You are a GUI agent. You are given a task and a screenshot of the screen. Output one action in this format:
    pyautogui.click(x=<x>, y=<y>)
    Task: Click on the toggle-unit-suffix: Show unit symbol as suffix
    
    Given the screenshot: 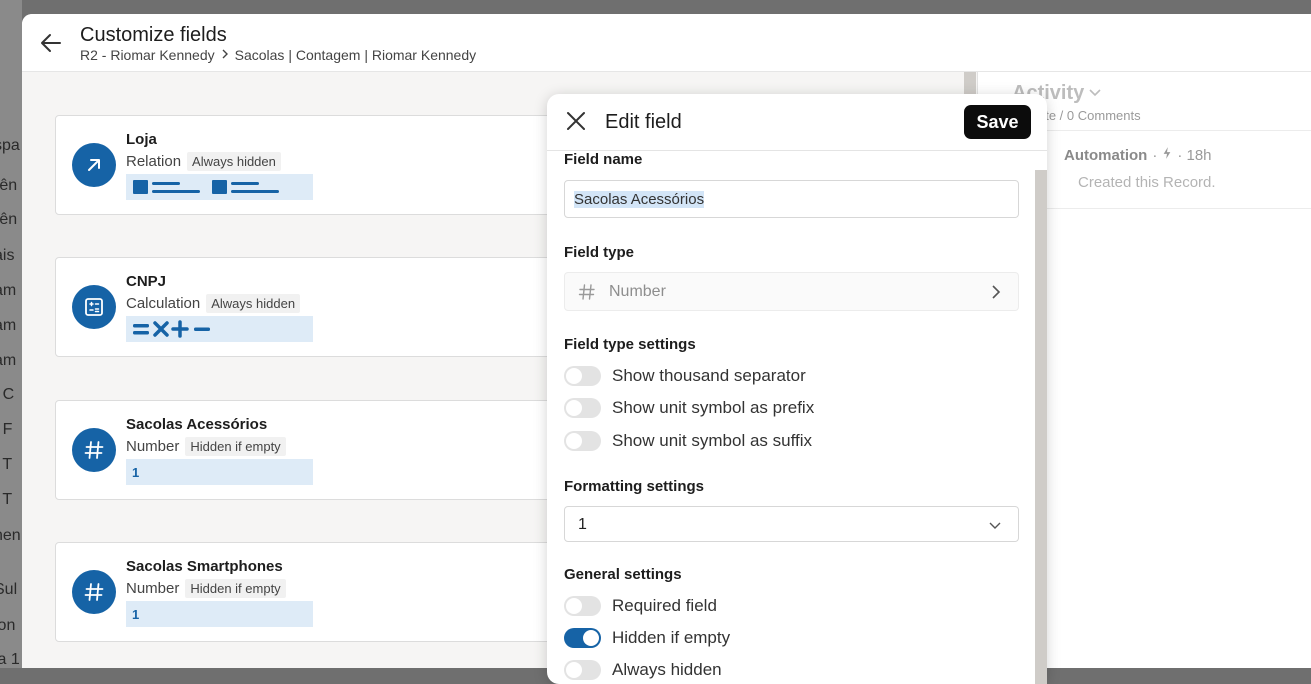 What is the action you would take?
    pyautogui.click(x=688, y=441)
    